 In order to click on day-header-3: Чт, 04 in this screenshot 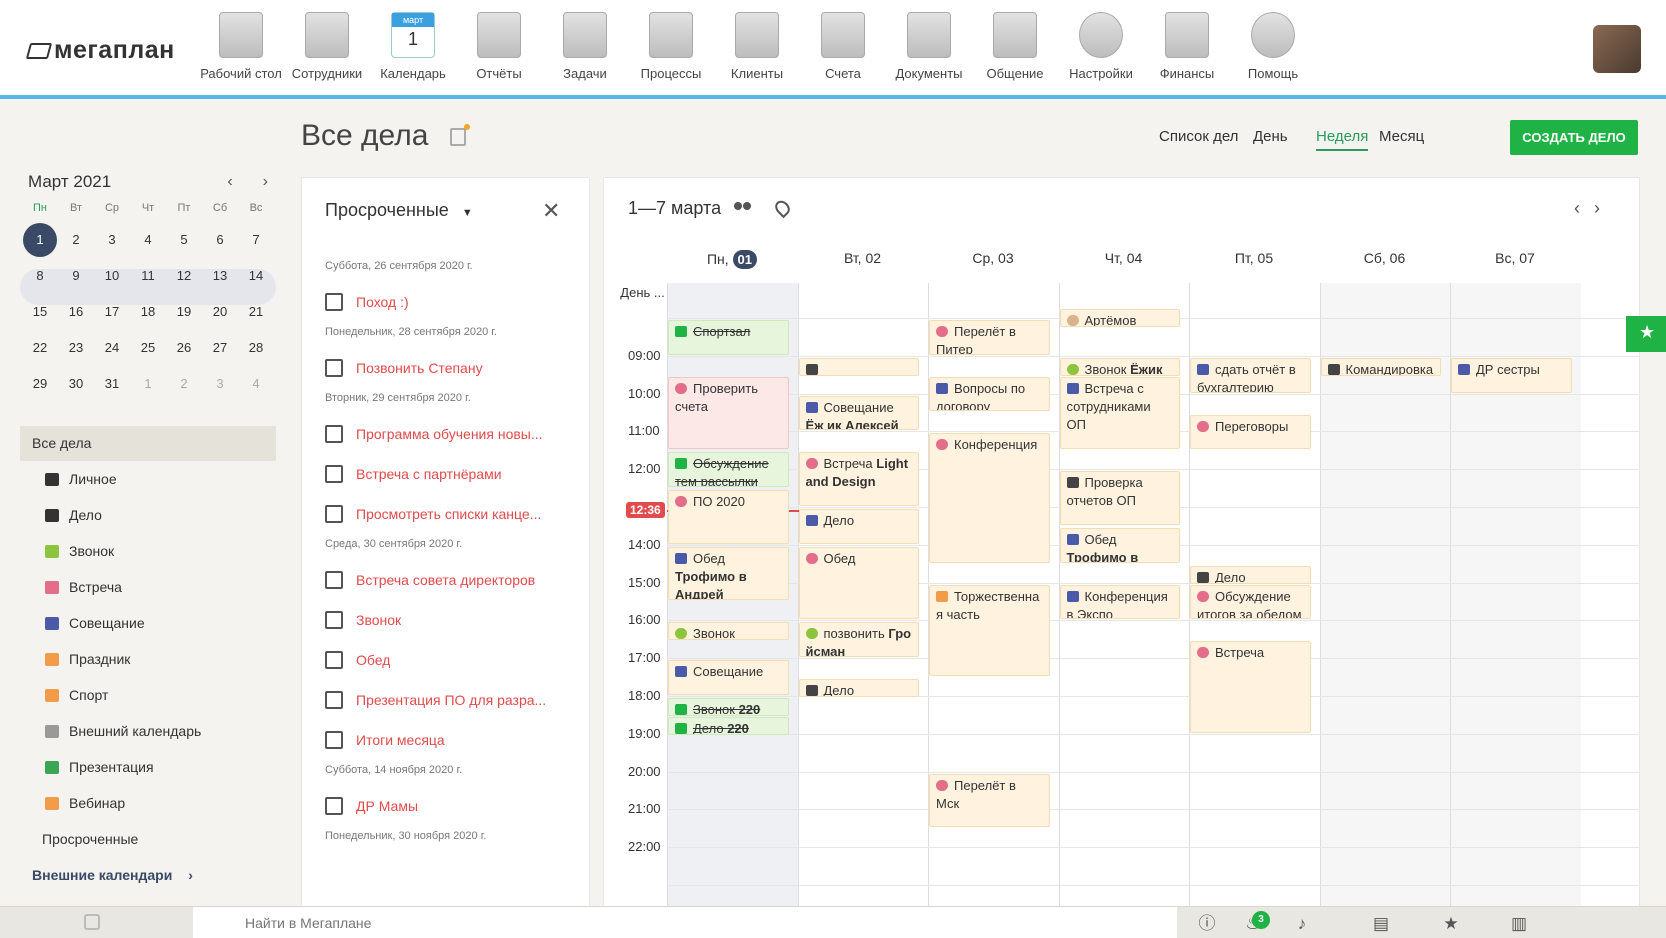, I will do `click(1124, 258)`.